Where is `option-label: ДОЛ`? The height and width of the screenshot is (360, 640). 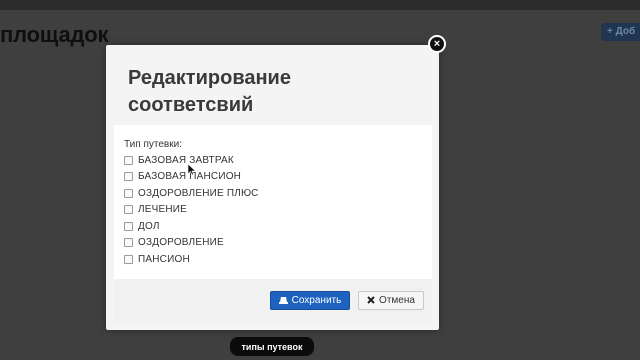
option-label: ДОЛ is located at coordinates (149, 226).